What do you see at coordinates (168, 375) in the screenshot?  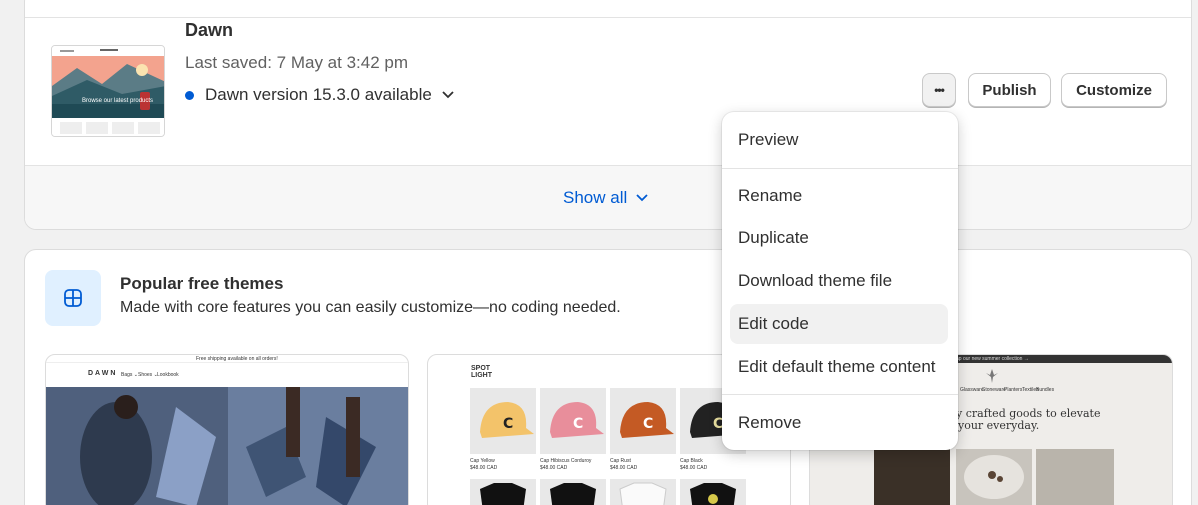 I see `preview-nav-item: Lookbook` at bounding box center [168, 375].